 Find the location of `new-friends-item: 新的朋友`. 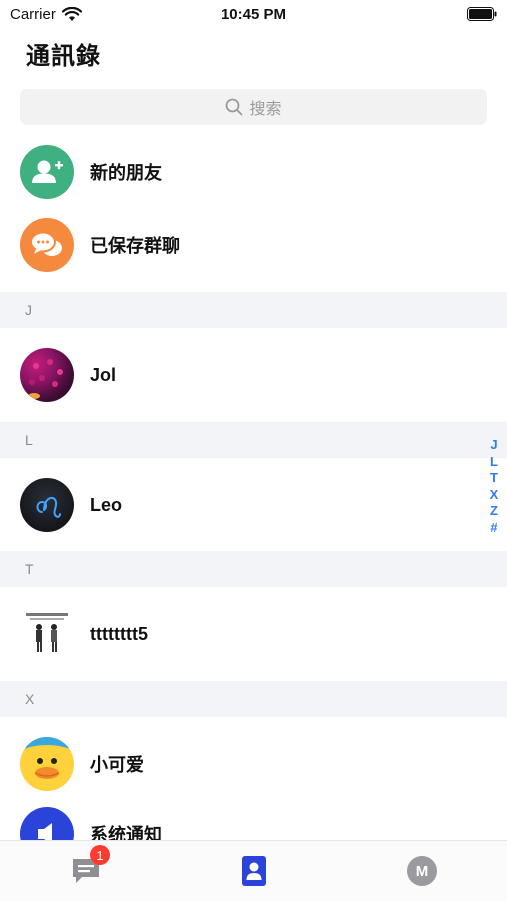

new-friends-item: 新的朋友 is located at coordinates (253, 172).